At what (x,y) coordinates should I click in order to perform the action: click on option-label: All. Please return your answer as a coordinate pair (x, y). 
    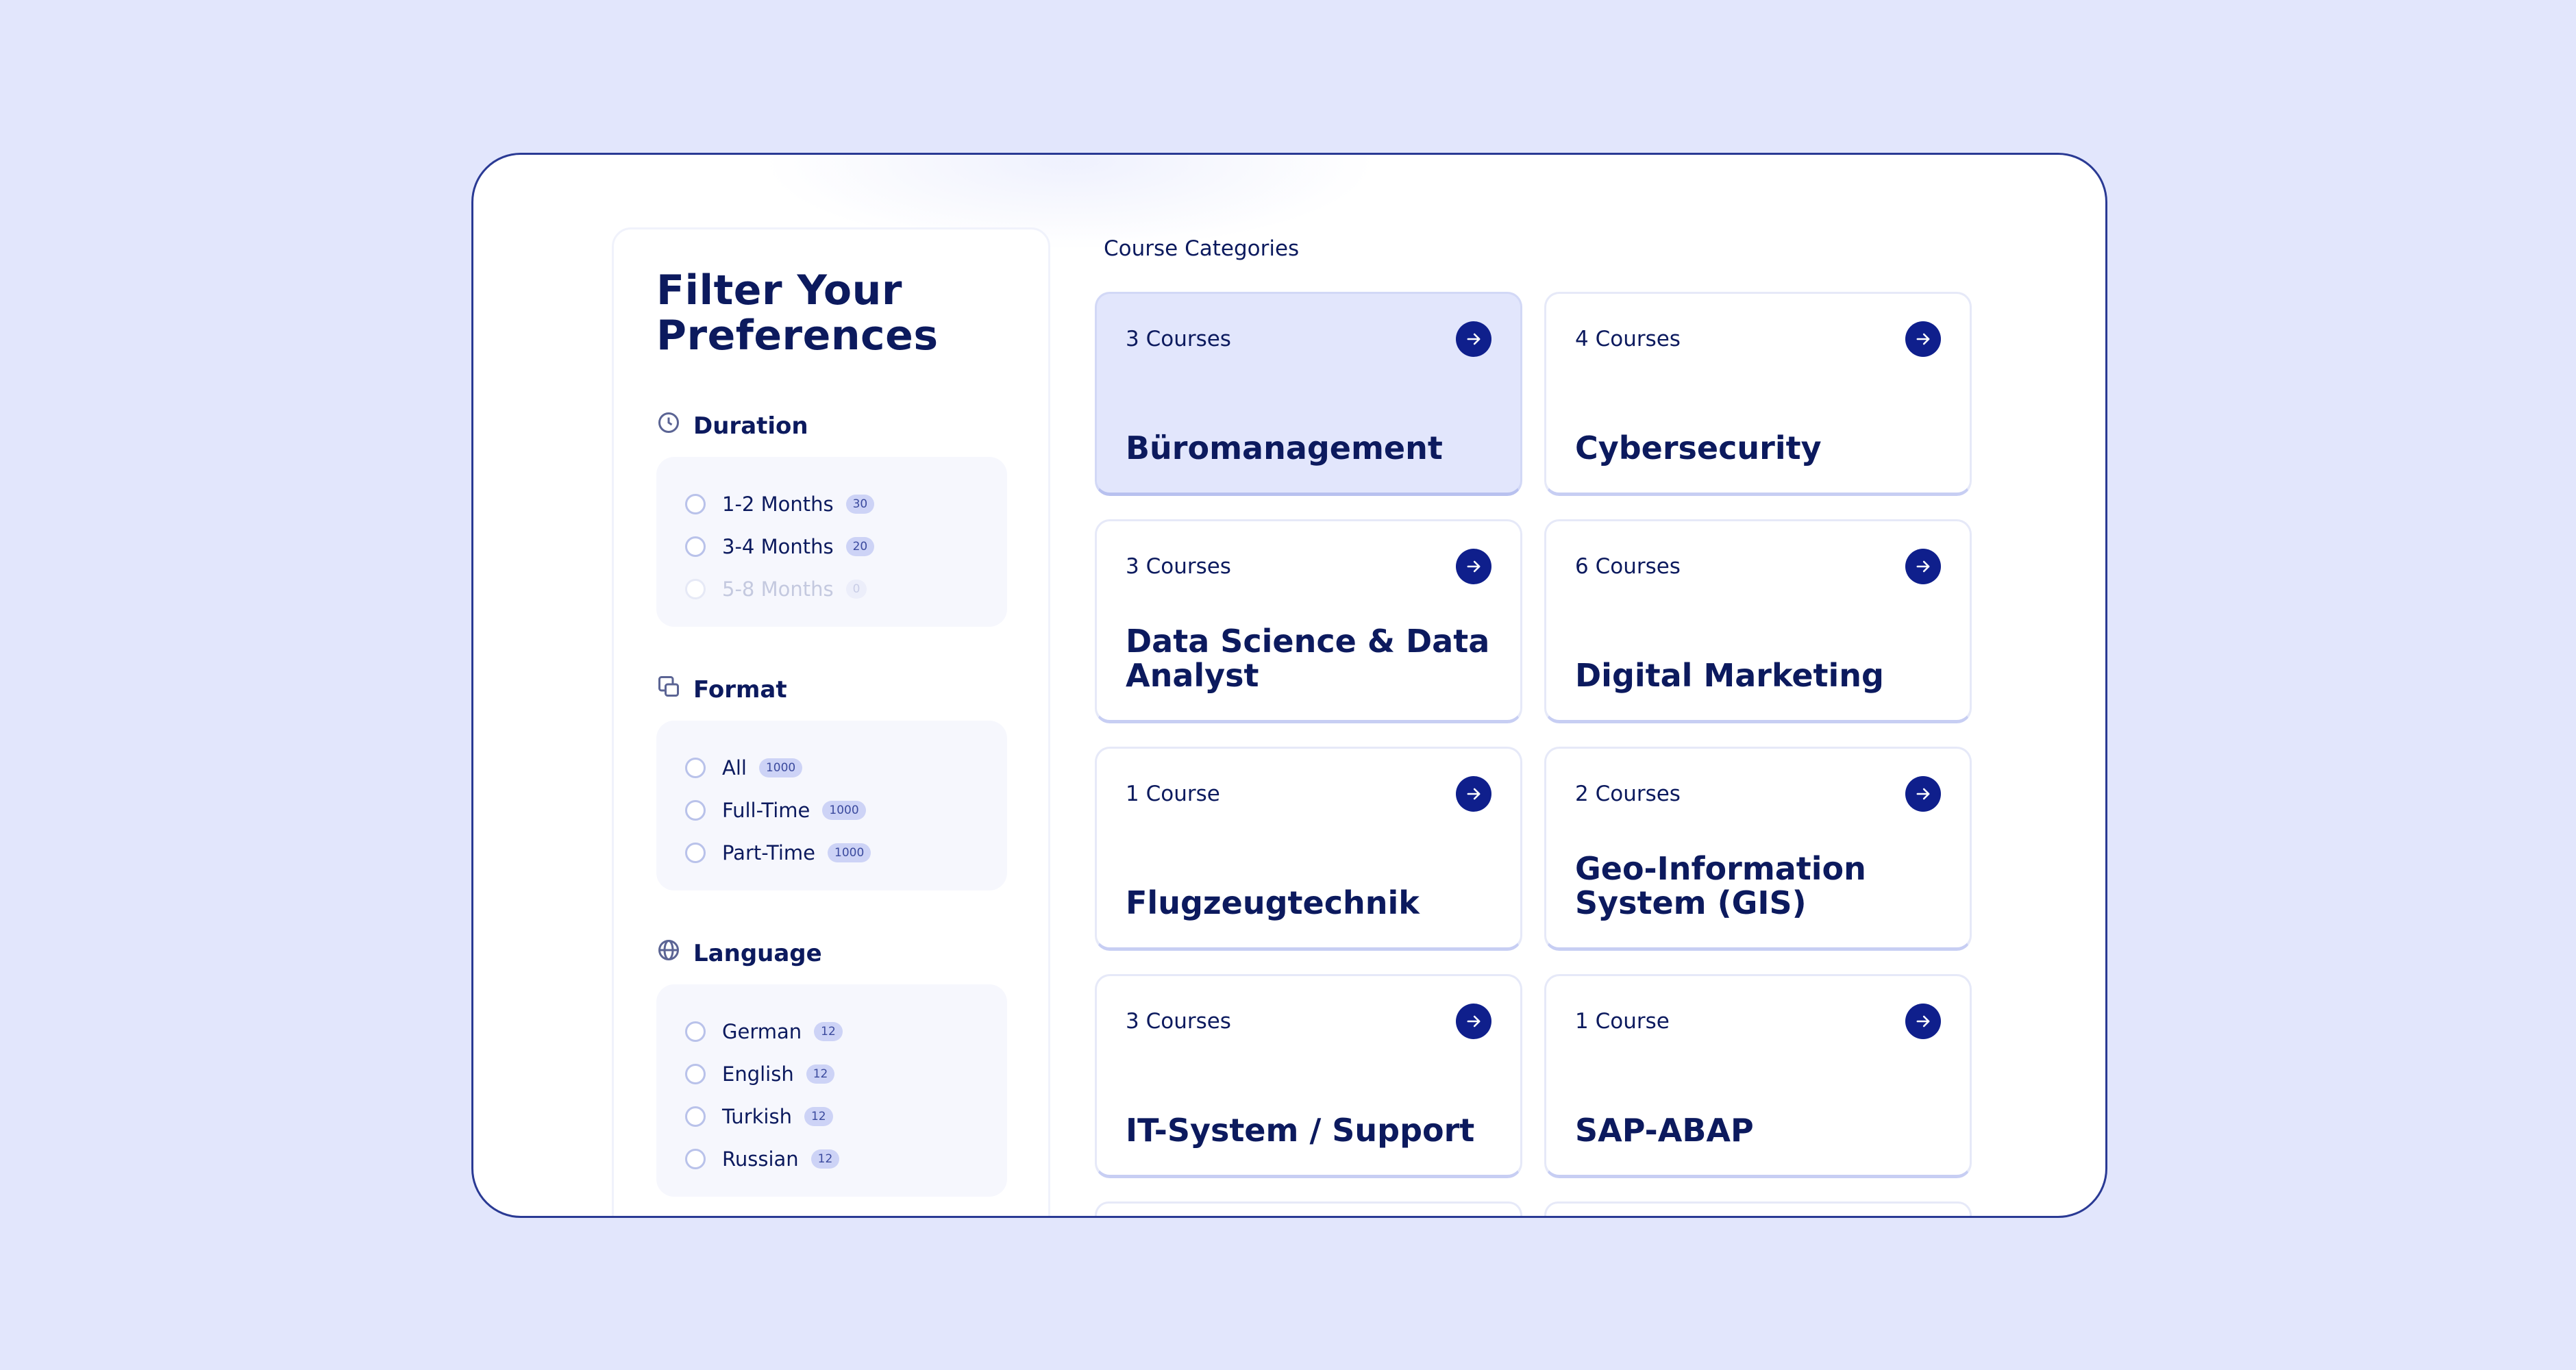
    Looking at the image, I should click on (734, 768).